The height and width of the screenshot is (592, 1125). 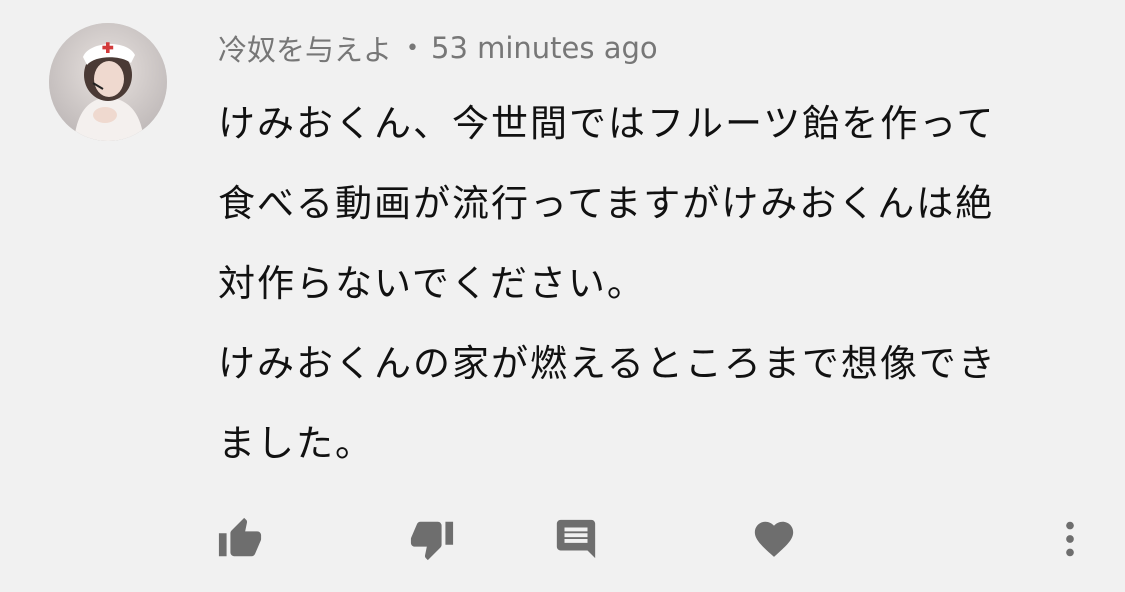 What do you see at coordinates (305, 48) in the screenshot?
I see `author-name: 冷奴を与えよ` at bounding box center [305, 48].